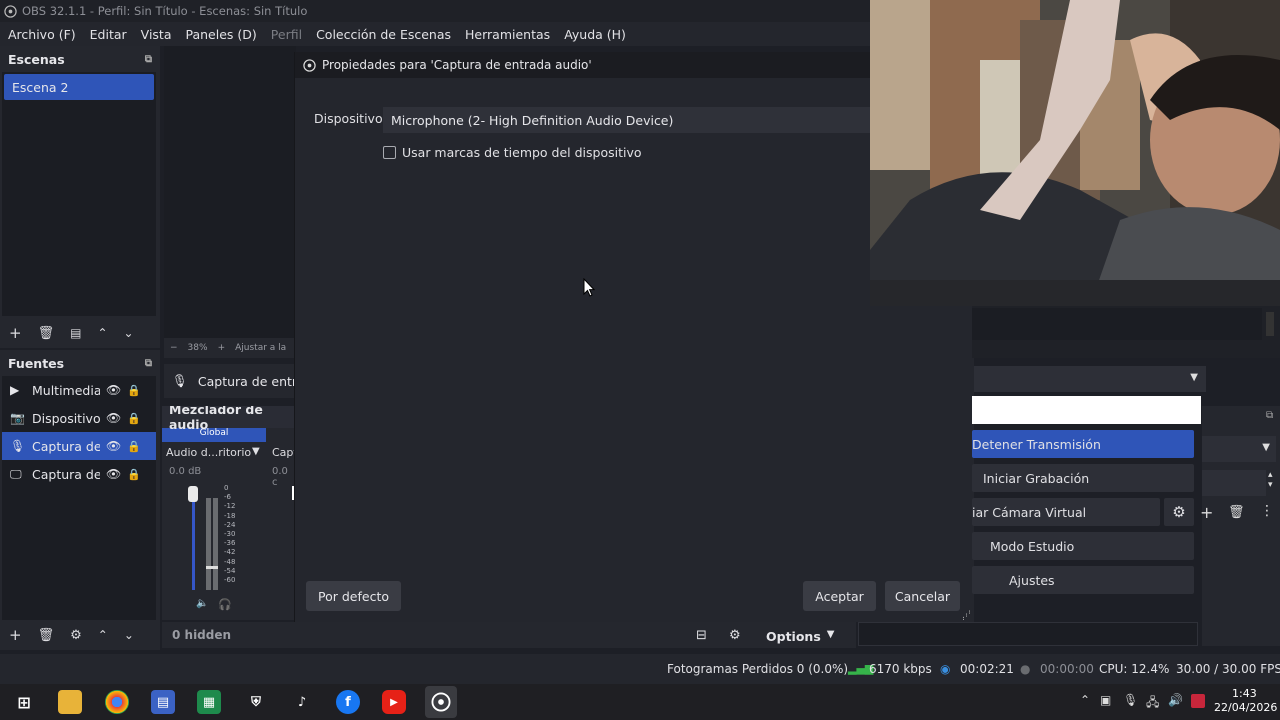 This screenshot has width=1280, height=720. I want to click on menu-ayuda: Ayuda (H), so click(595, 34).